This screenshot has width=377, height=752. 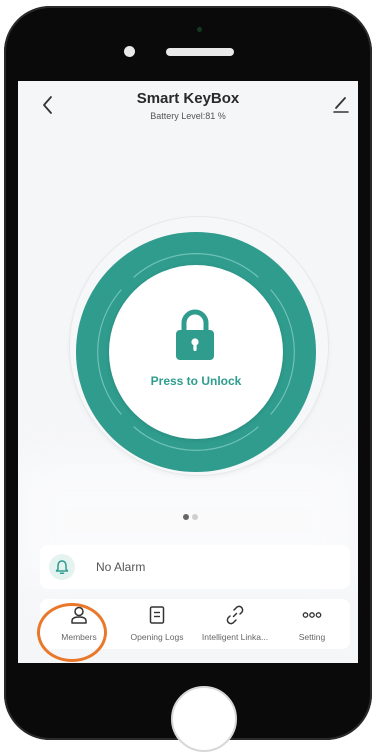 What do you see at coordinates (199, 29) in the screenshot?
I see `sensor-dot` at bounding box center [199, 29].